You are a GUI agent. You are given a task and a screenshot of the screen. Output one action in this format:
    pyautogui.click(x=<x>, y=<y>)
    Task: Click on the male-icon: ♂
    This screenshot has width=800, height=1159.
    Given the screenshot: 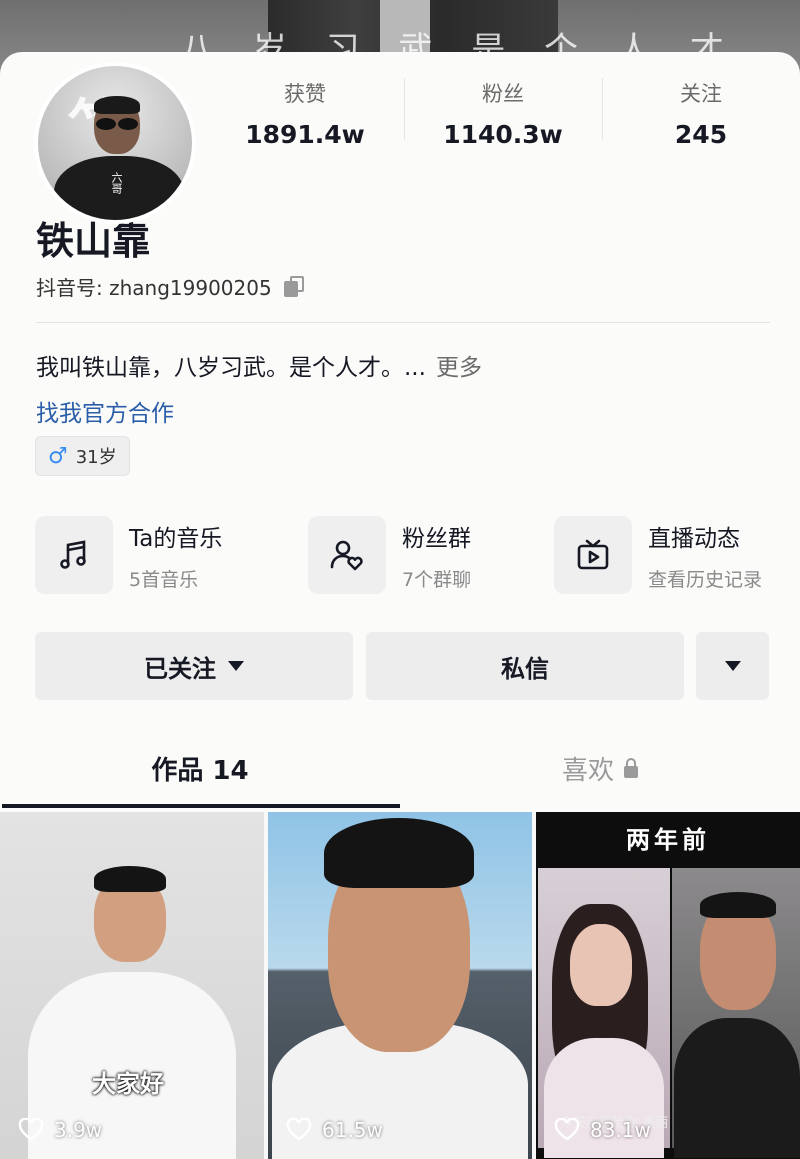 What is the action you would take?
    pyautogui.click(x=58, y=456)
    